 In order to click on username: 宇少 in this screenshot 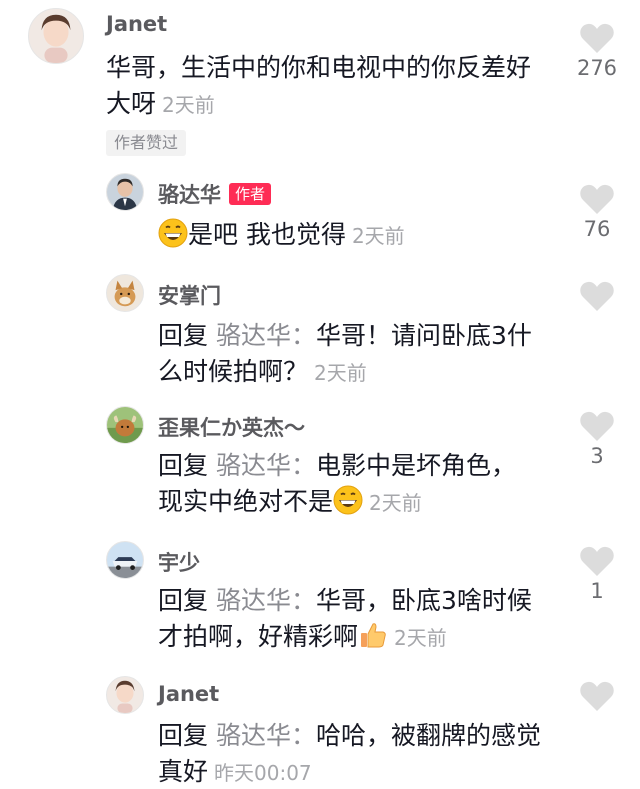, I will do `click(179, 562)`.